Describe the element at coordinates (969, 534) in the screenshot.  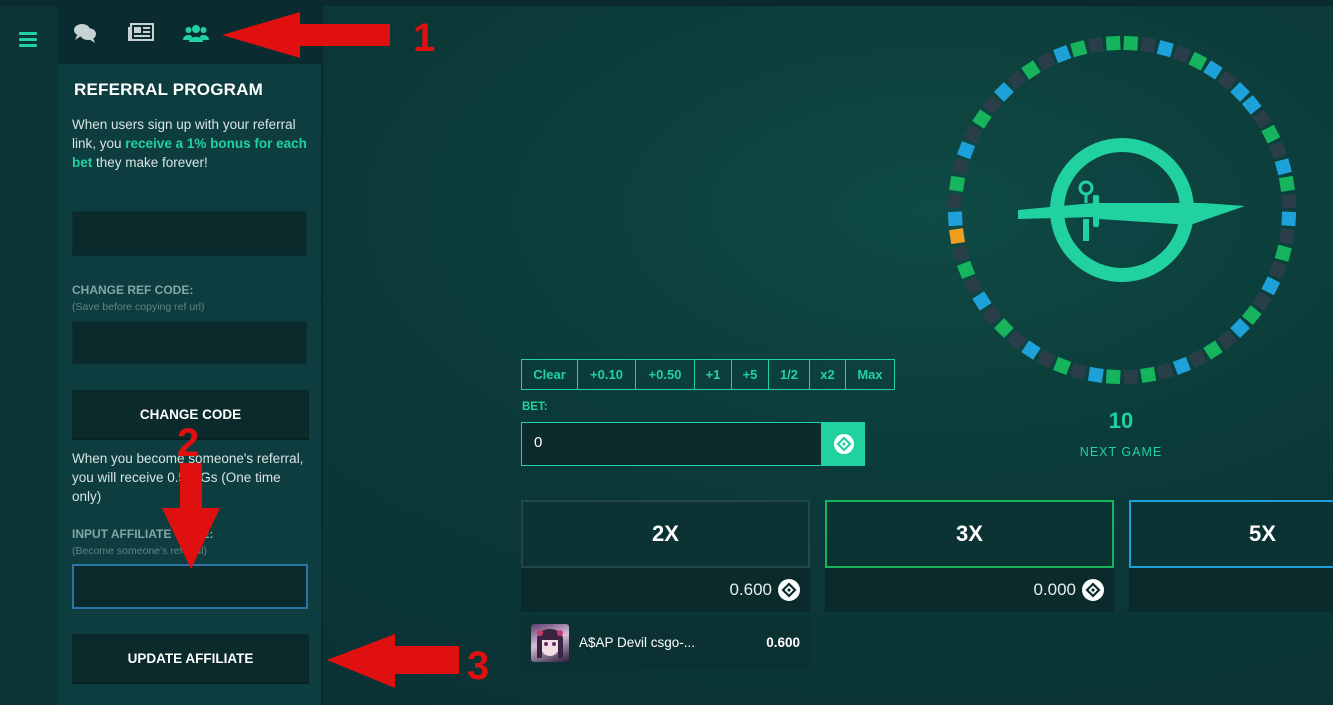
I see `bet-3x-button: 3X` at that location.